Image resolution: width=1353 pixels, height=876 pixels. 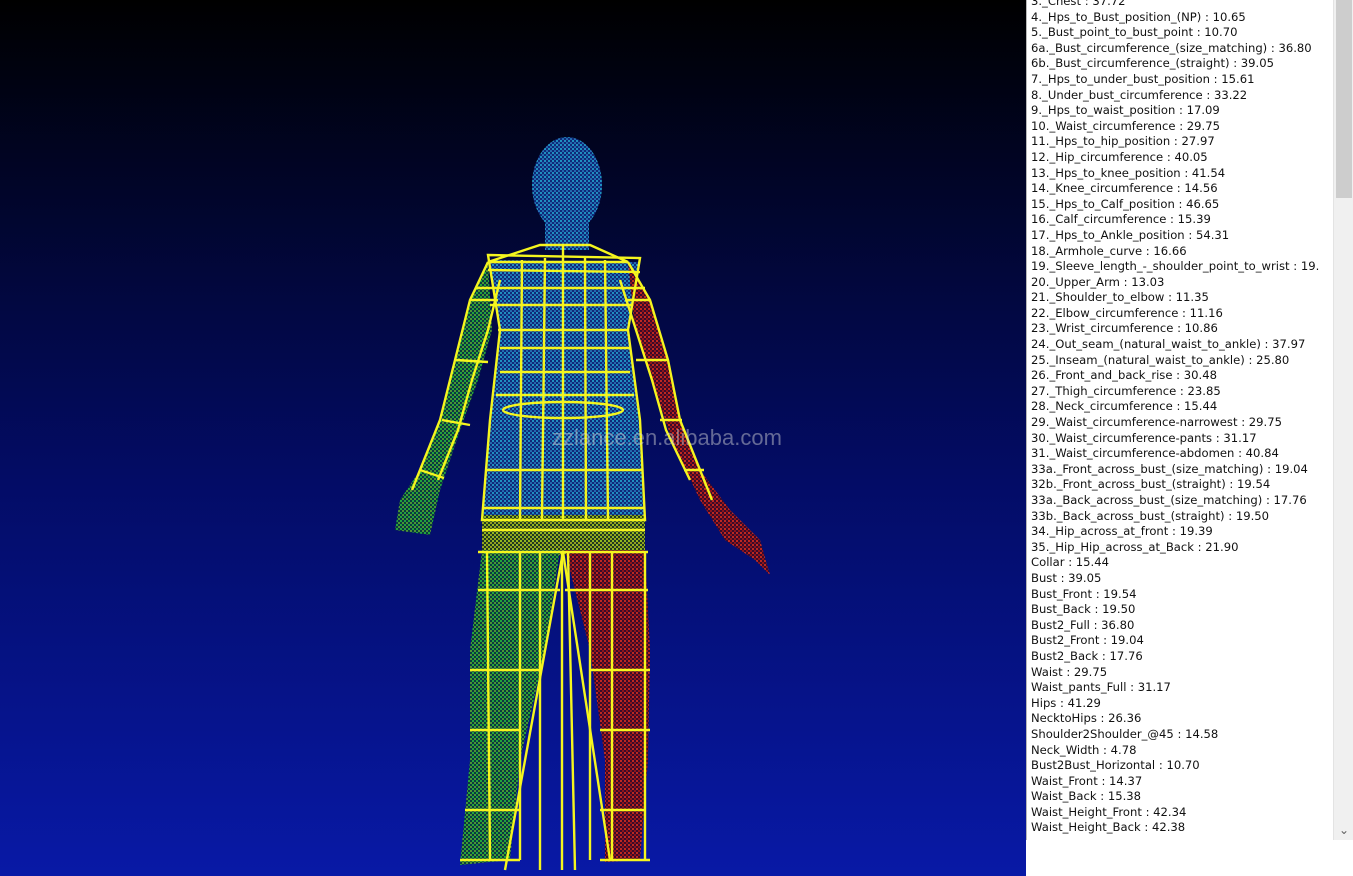 I want to click on measurement-value: 42.38, so click(x=1168, y=827).